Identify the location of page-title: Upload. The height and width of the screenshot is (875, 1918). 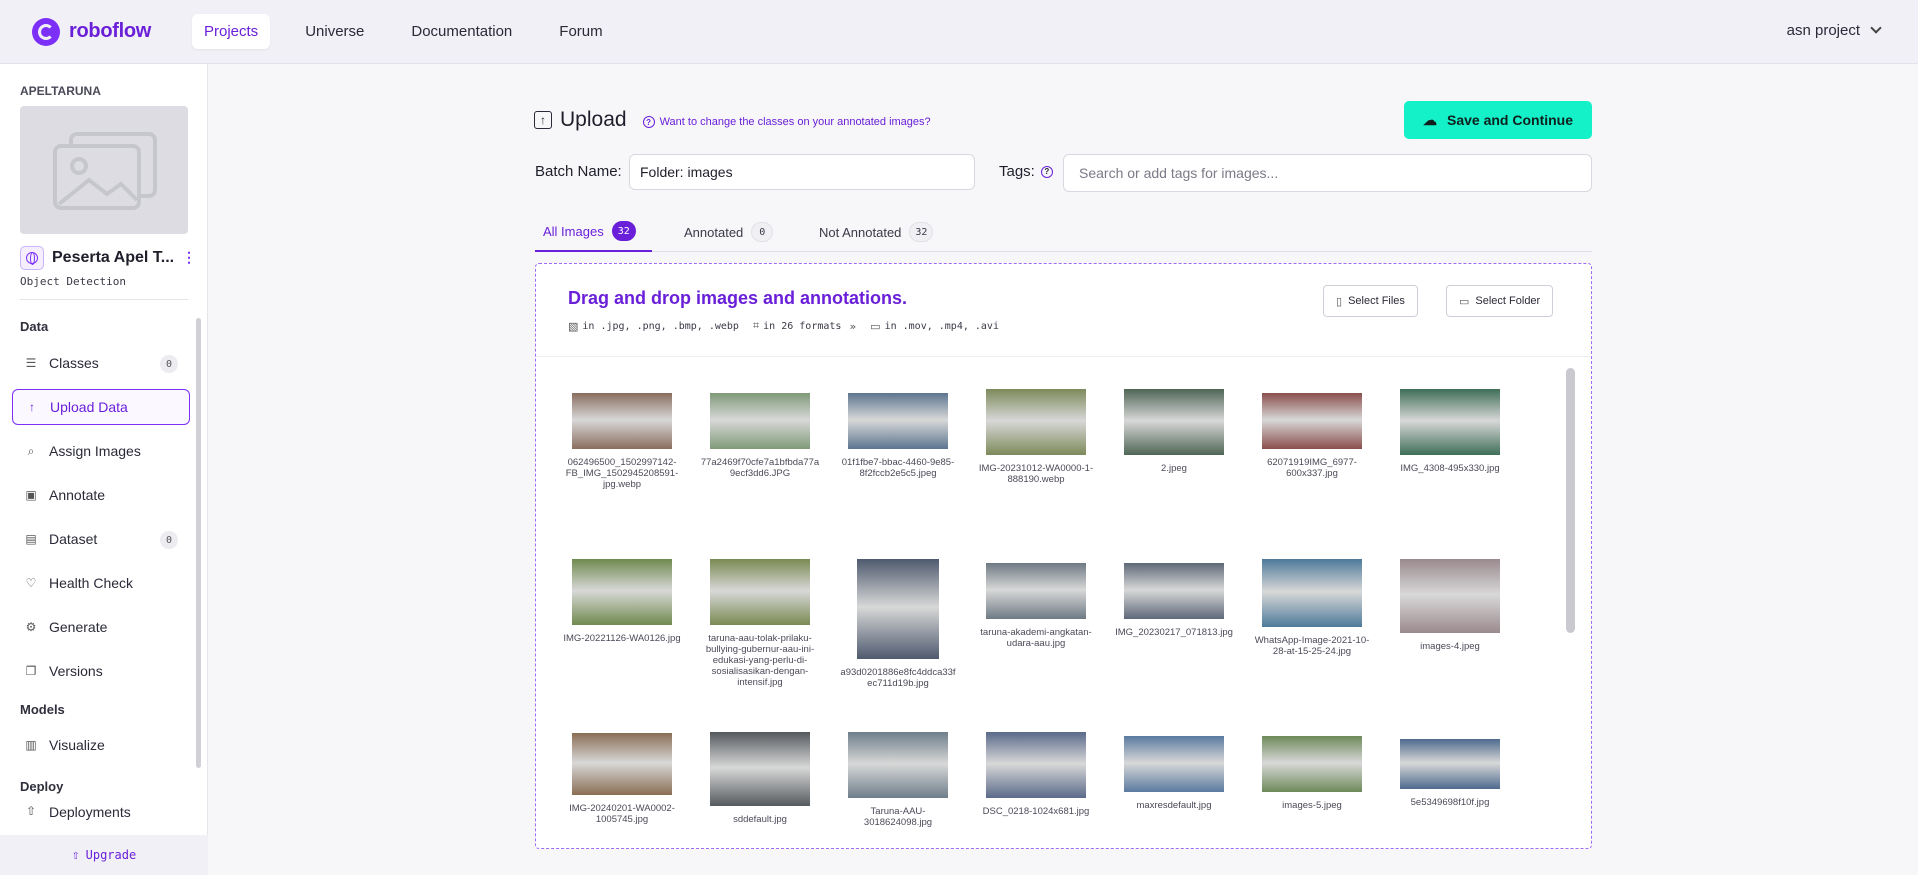
(593, 119).